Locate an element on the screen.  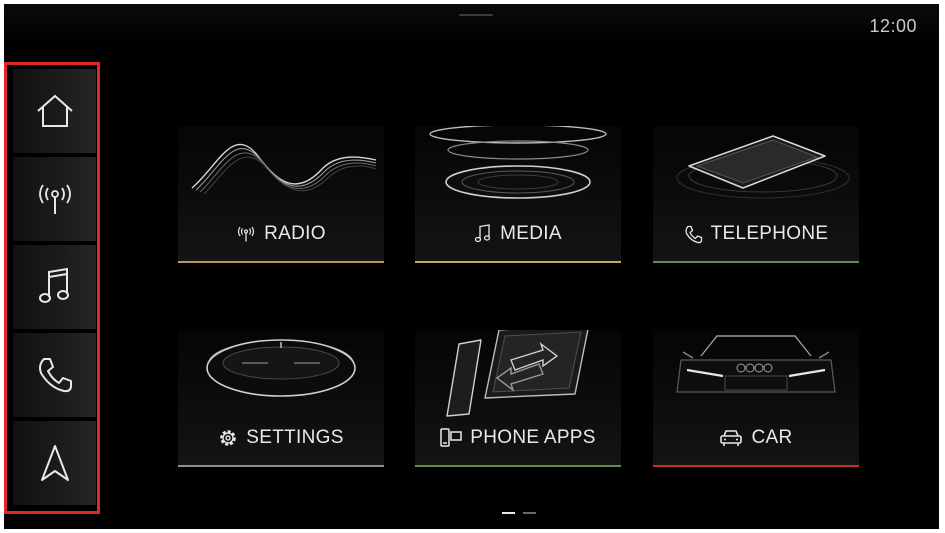
sidebar-item-radio is located at coordinates (54, 199).